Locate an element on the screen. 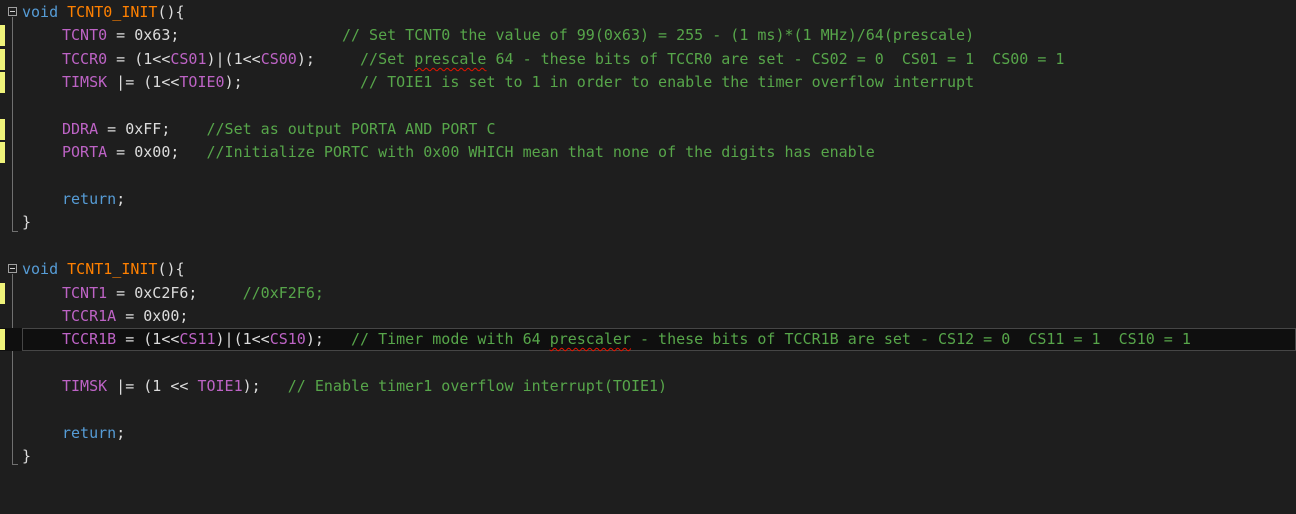  macro-name: CS00 is located at coordinates (278, 59).